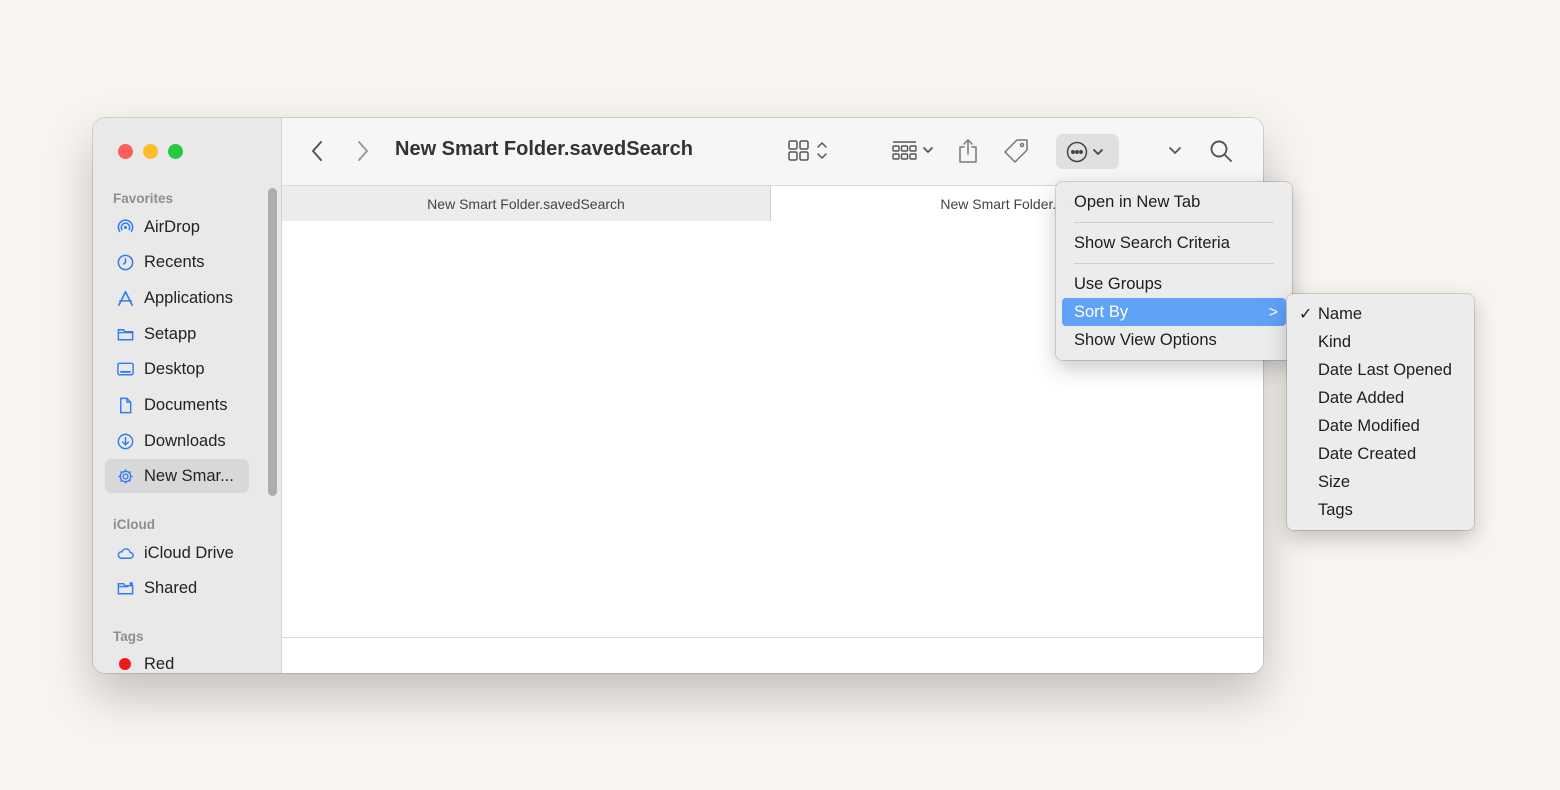  I want to click on toolbar: New Smart Folder.savedSearch, so click(772, 151).